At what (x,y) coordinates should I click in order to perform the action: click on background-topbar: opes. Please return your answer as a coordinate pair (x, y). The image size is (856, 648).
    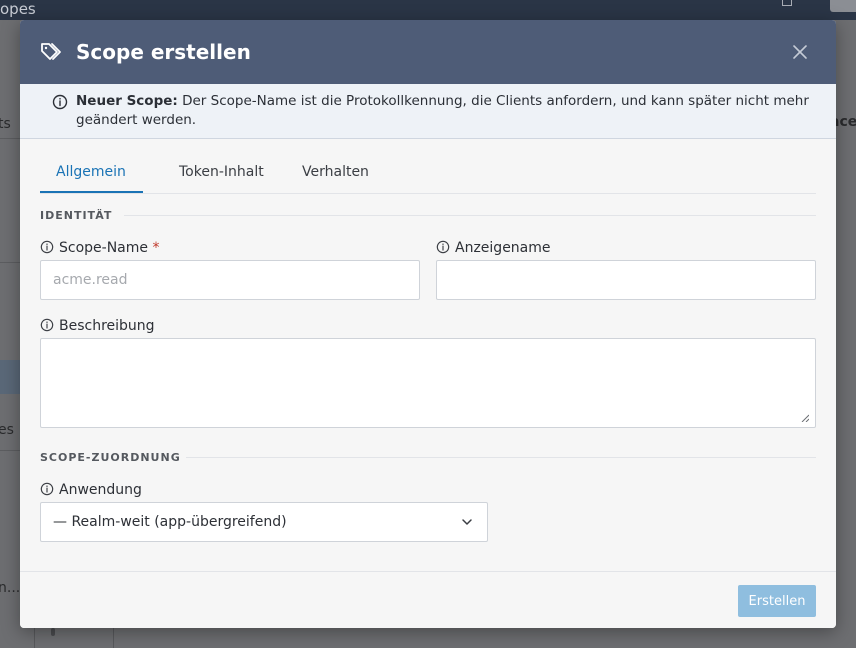
    Looking at the image, I should click on (428, 10).